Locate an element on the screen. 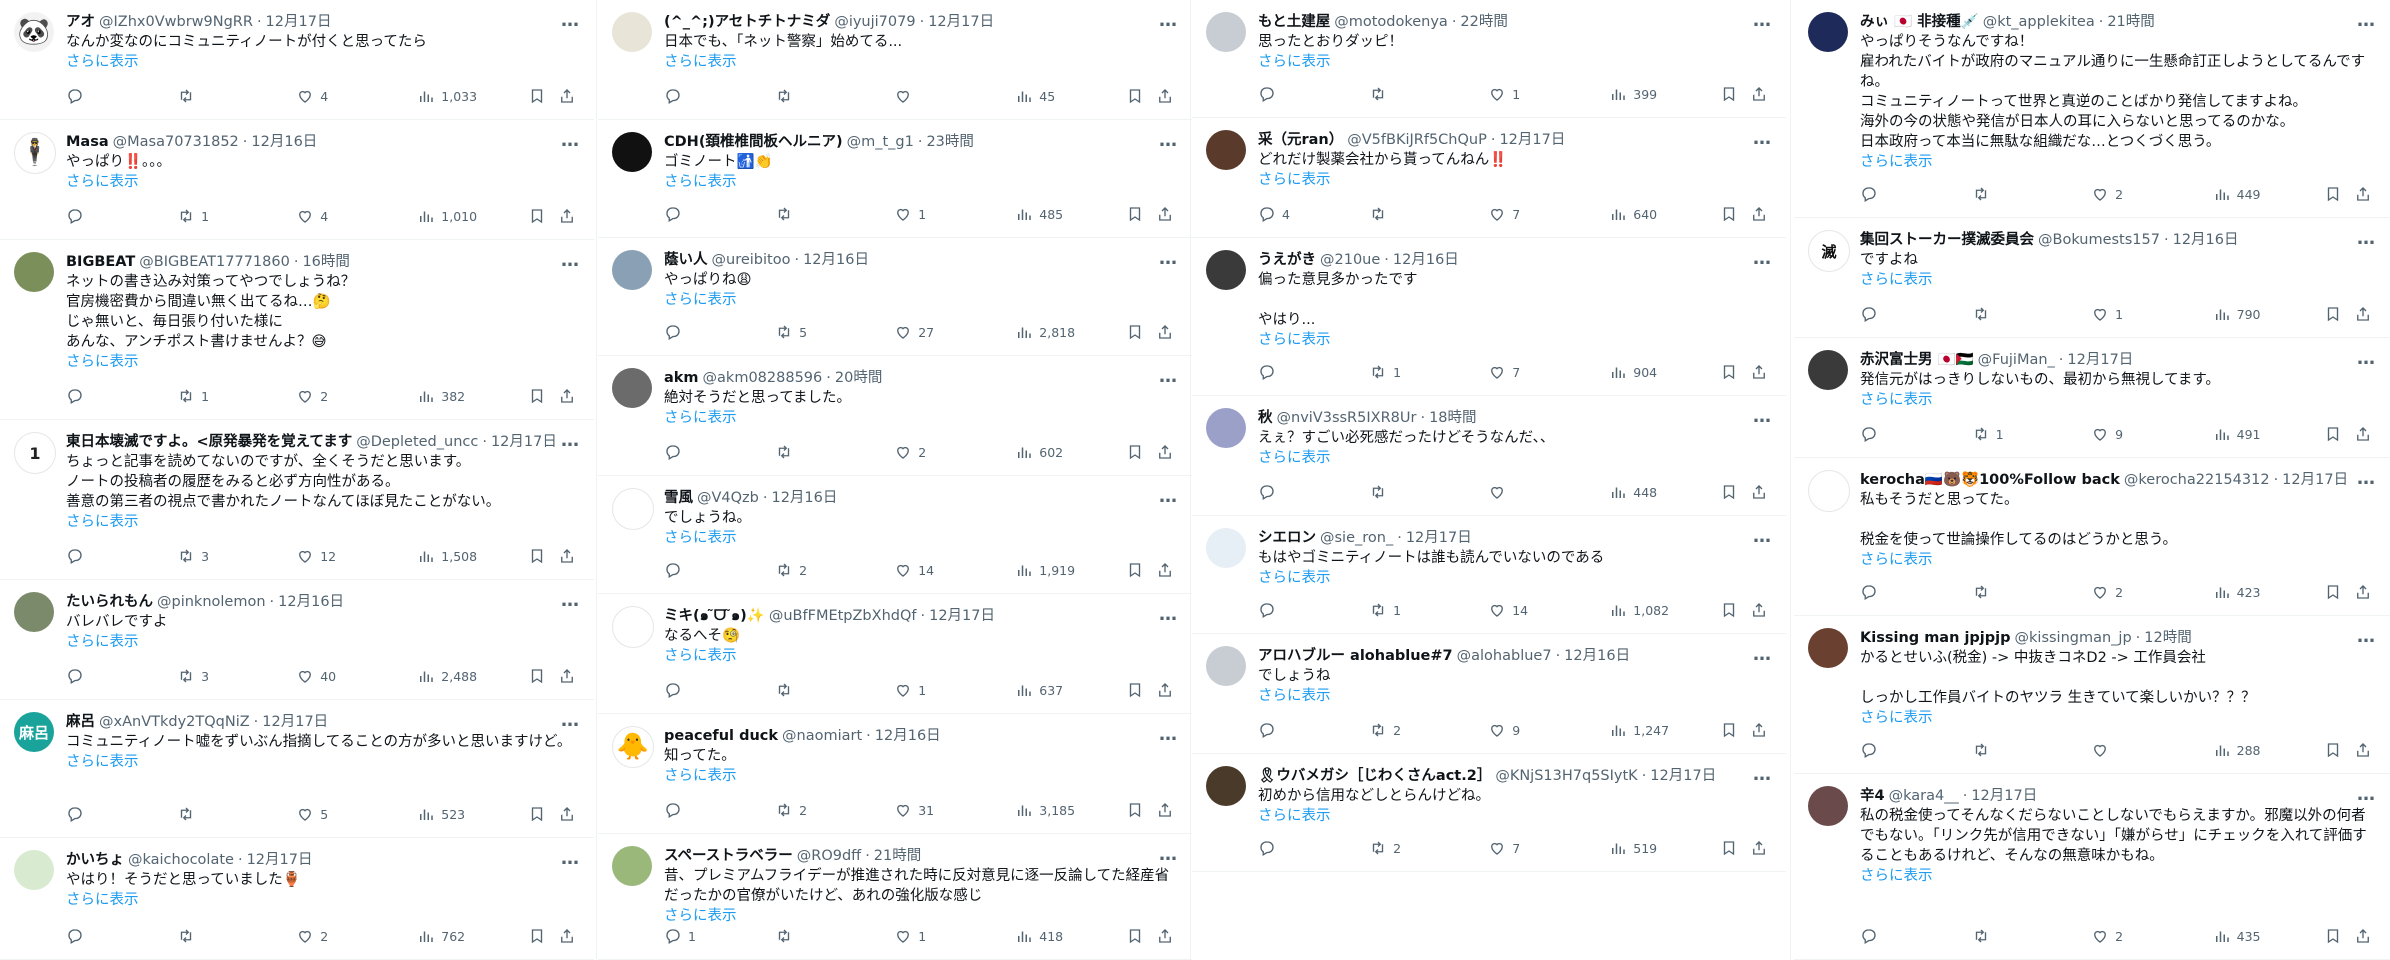  like-button: 4 is located at coordinates (356, 216).